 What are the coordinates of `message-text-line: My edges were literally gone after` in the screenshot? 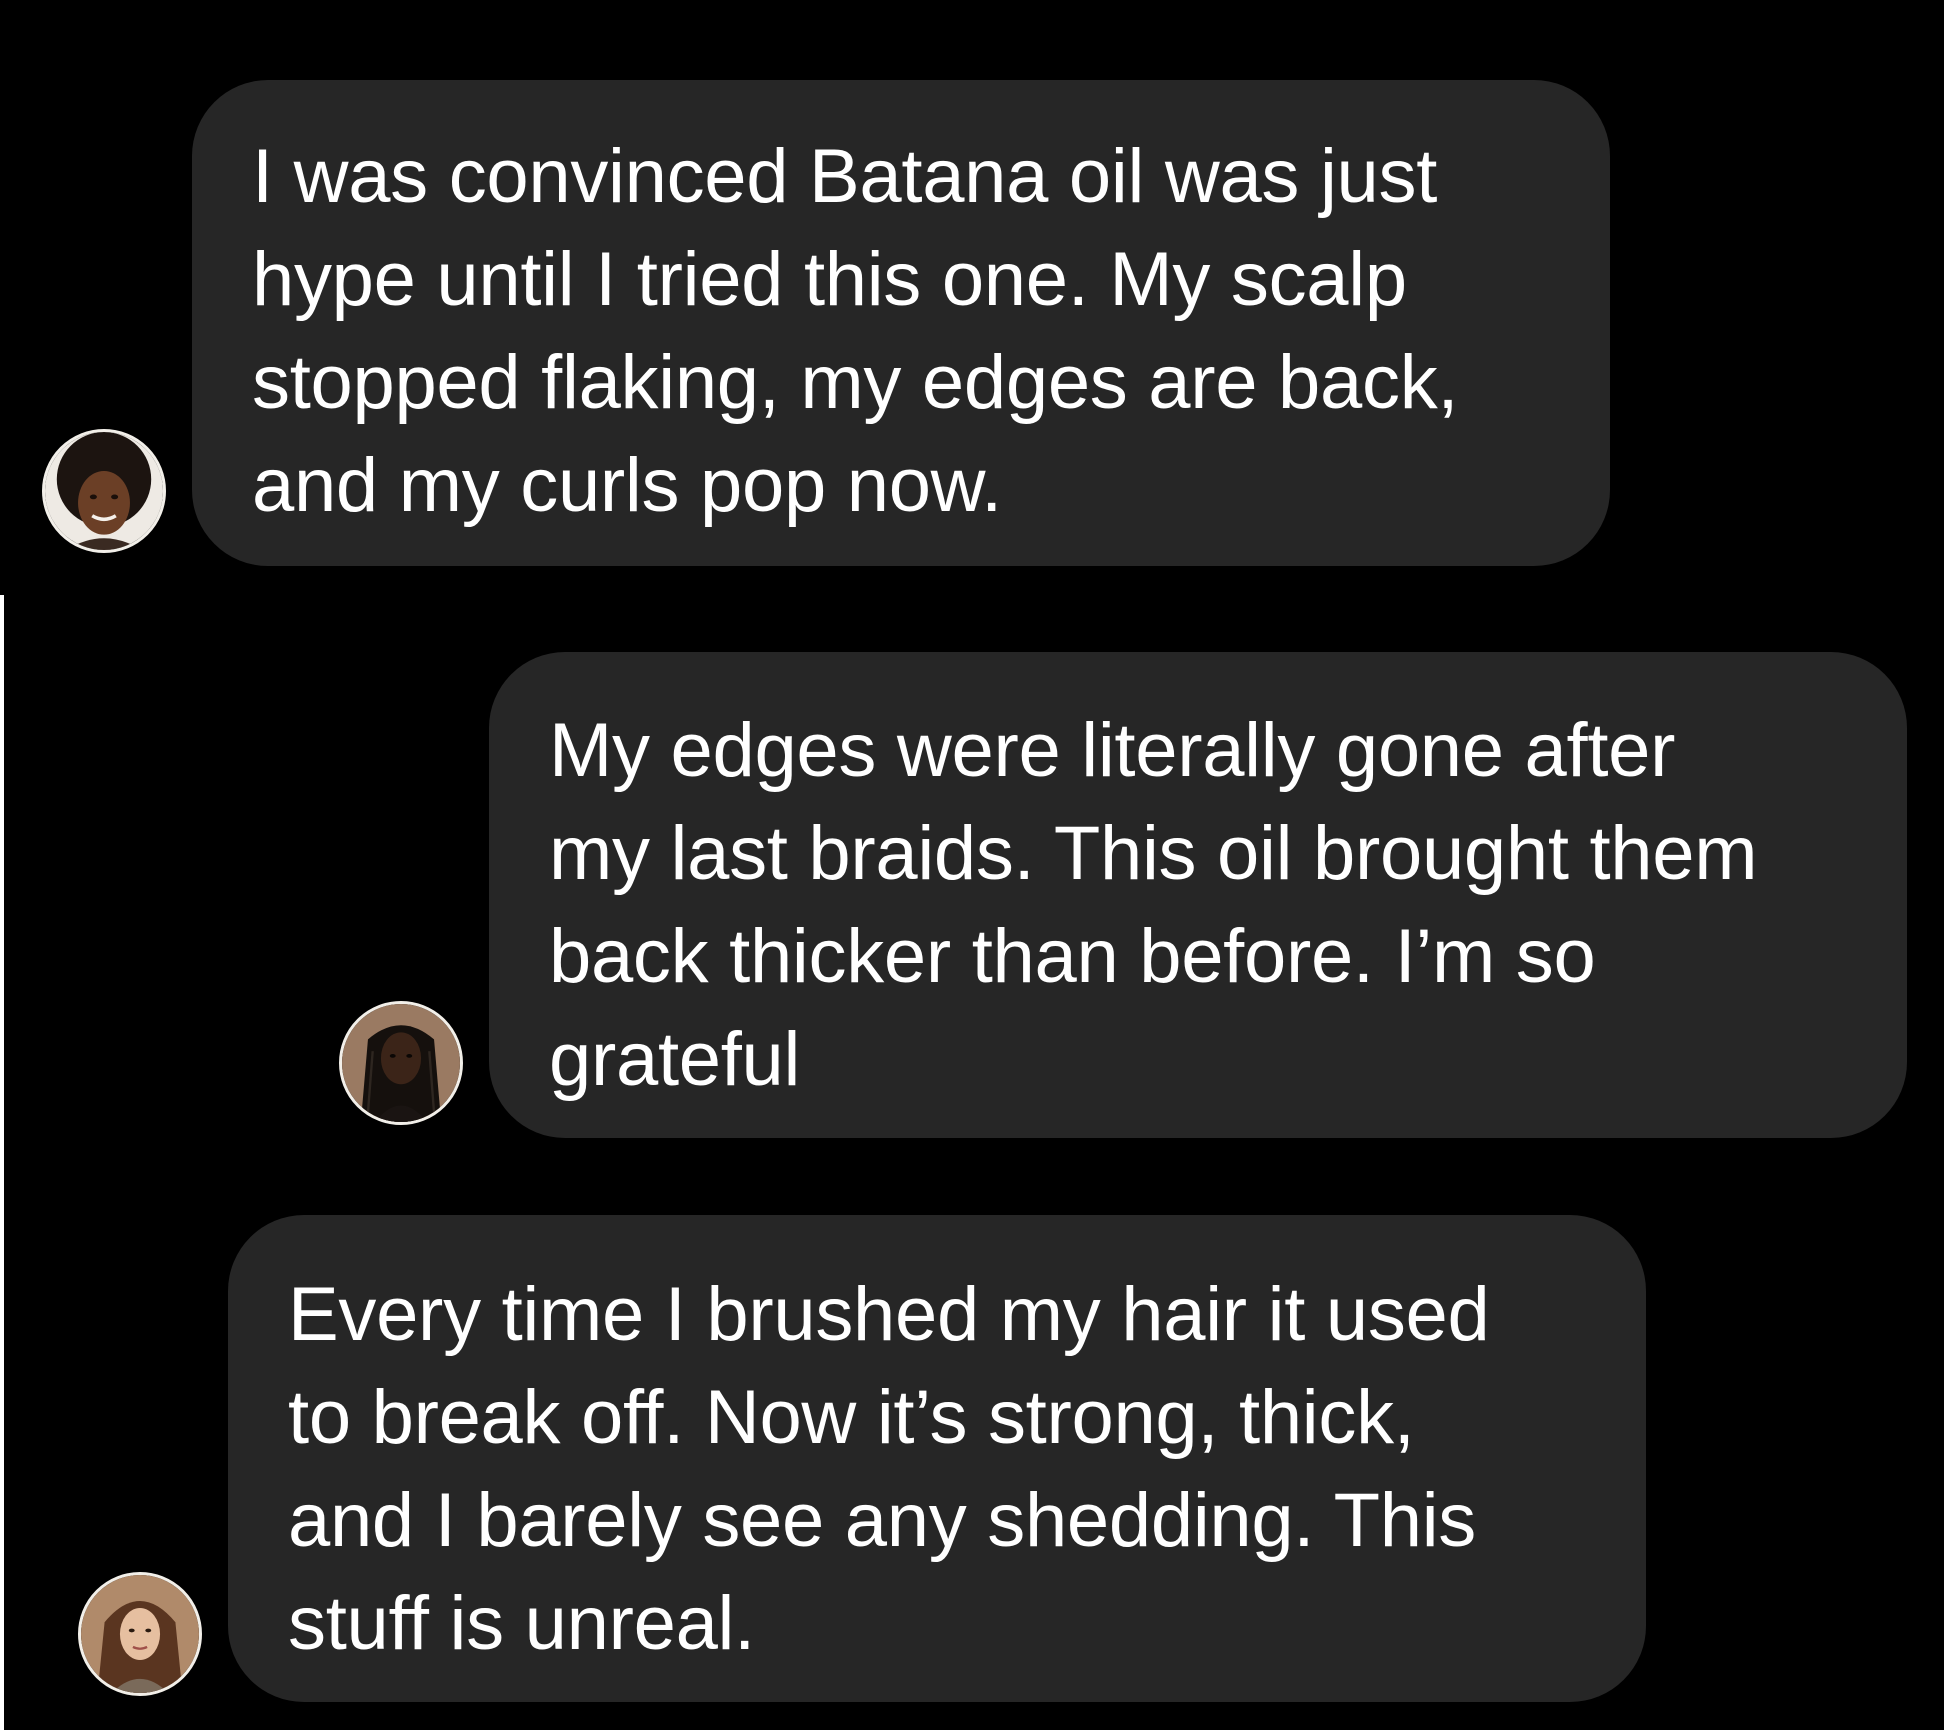 It's located at (1112, 750).